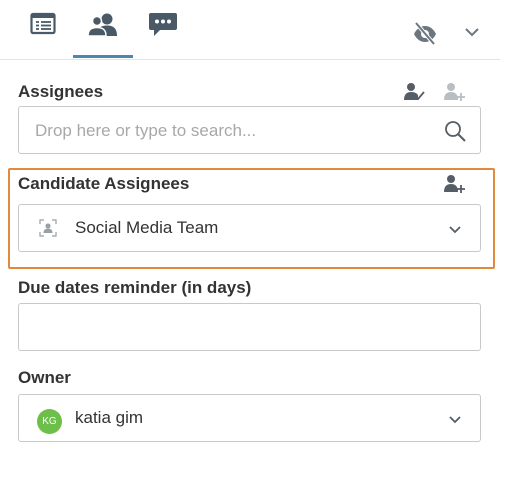 This screenshot has width=506, height=482. Describe the element at coordinates (44, 377) in the screenshot. I see `owner-label: Owner` at that location.